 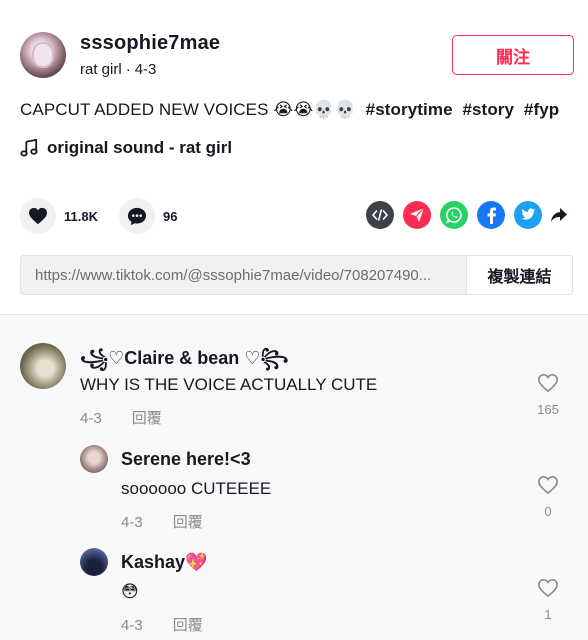 I want to click on comment-bubble-icon, so click(x=137, y=216).